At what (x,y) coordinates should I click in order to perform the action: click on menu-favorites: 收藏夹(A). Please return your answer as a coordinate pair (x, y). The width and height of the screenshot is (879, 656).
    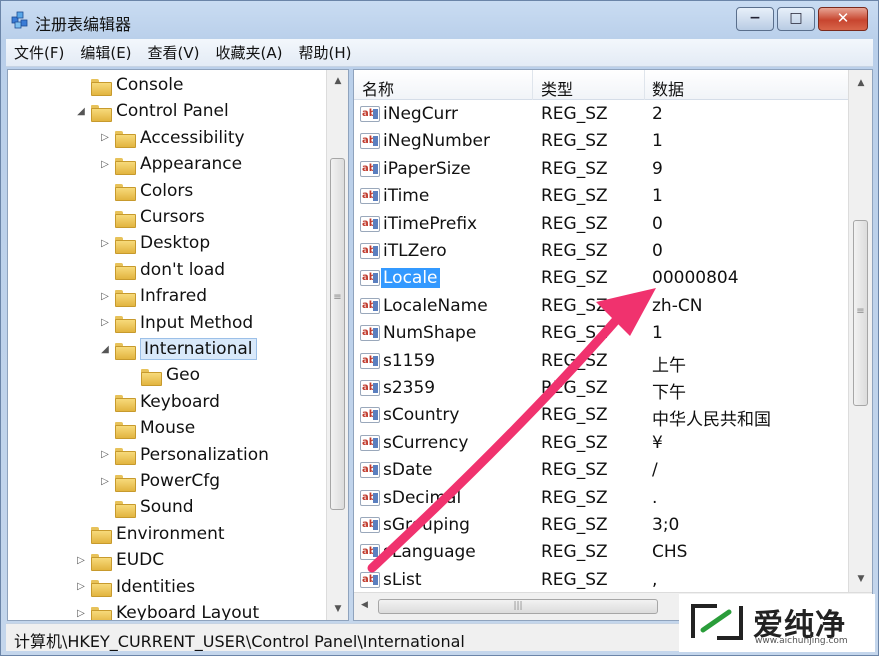
    Looking at the image, I should click on (249, 52).